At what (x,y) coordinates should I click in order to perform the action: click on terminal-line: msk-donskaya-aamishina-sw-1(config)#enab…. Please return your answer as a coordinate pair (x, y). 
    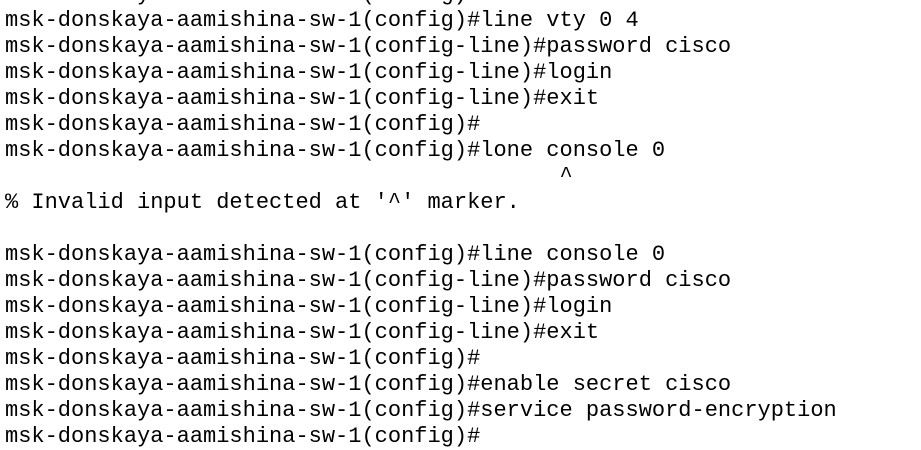
    Looking at the image, I should click on (368, 384).